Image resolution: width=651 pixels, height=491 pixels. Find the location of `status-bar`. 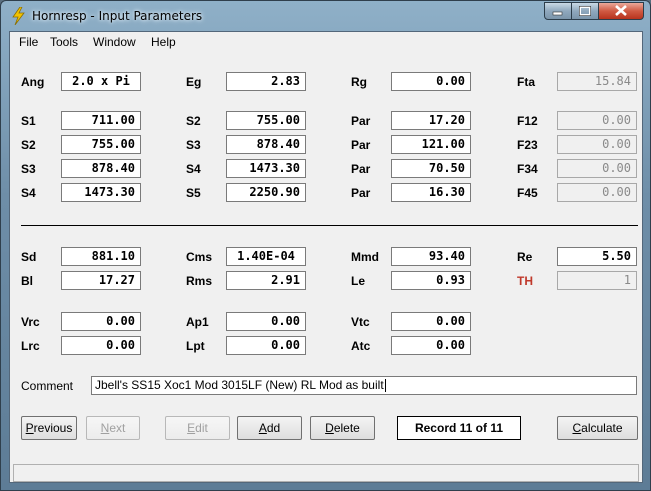

status-bar is located at coordinates (326, 473).